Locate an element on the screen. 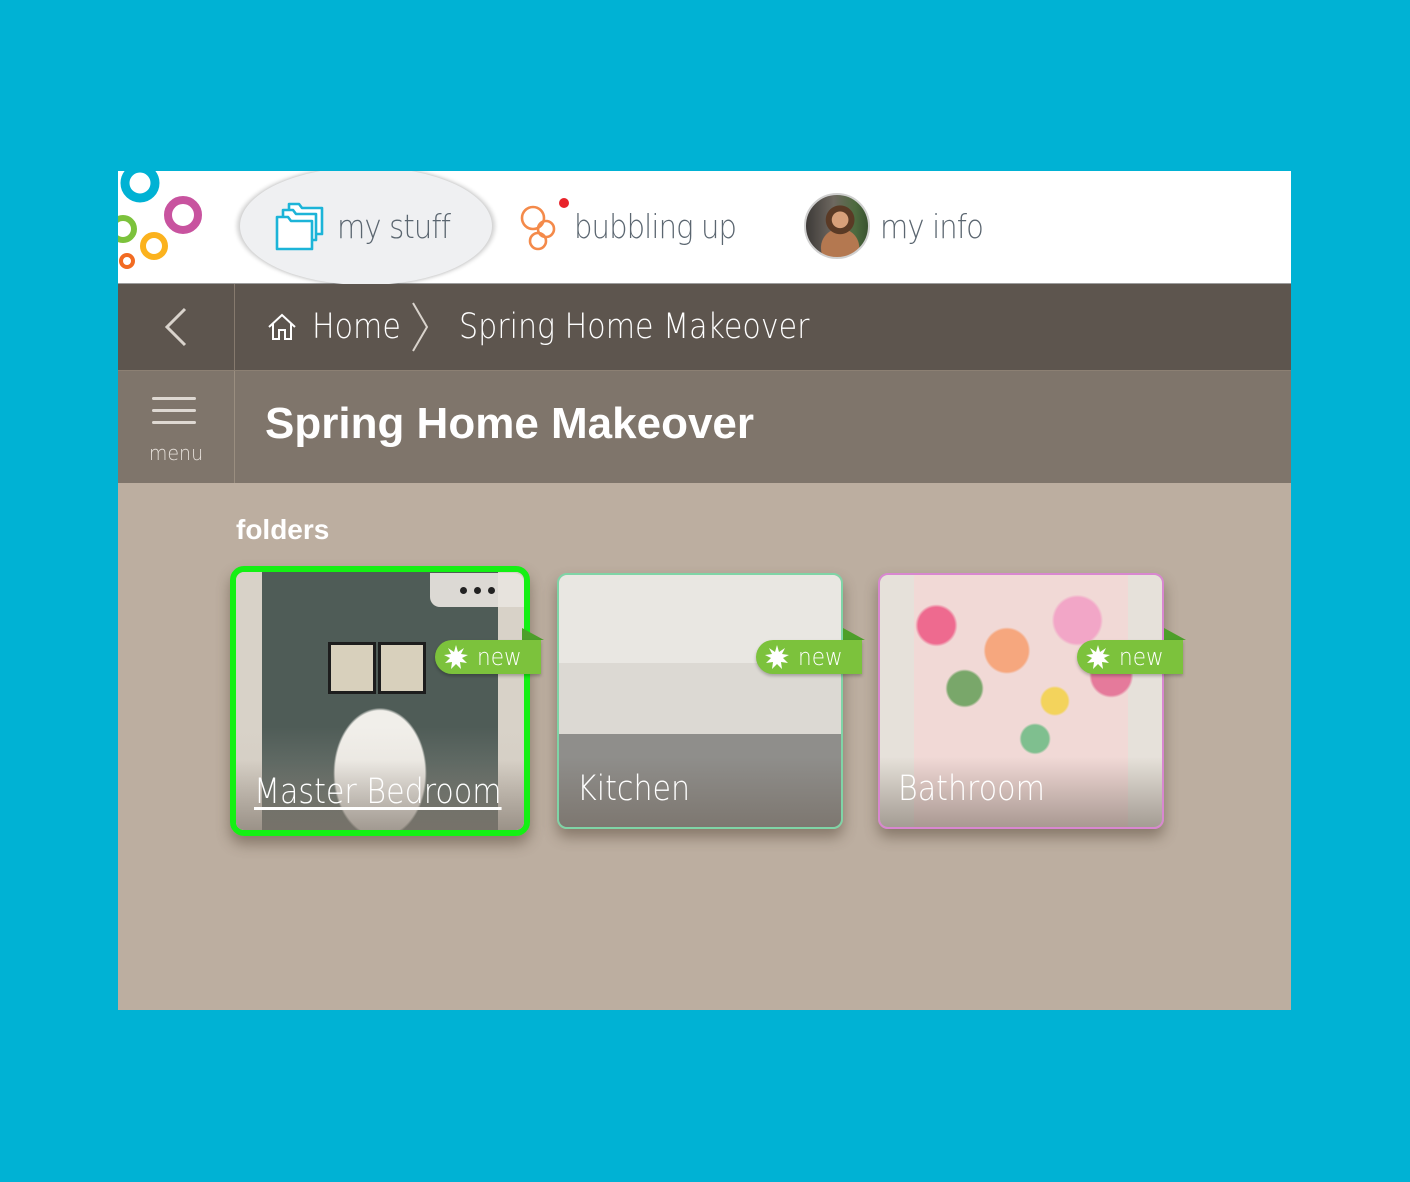  back-button is located at coordinates (176, 327).